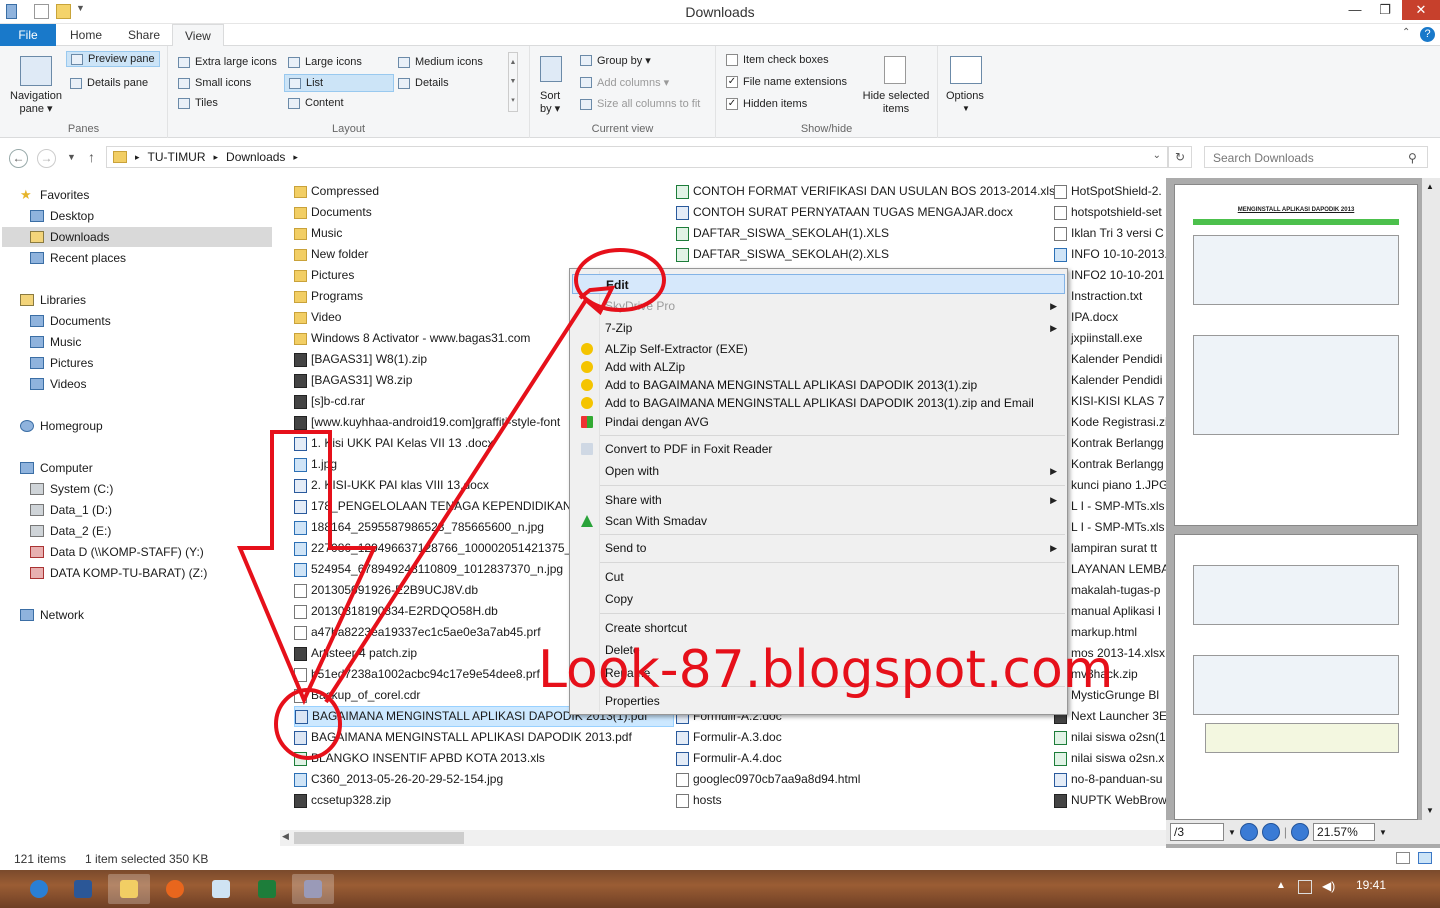  Describe the element at coordinates (1110, 233) in the screenshot. I see `list-item: Iklan Tri 3 versi C` at that location.